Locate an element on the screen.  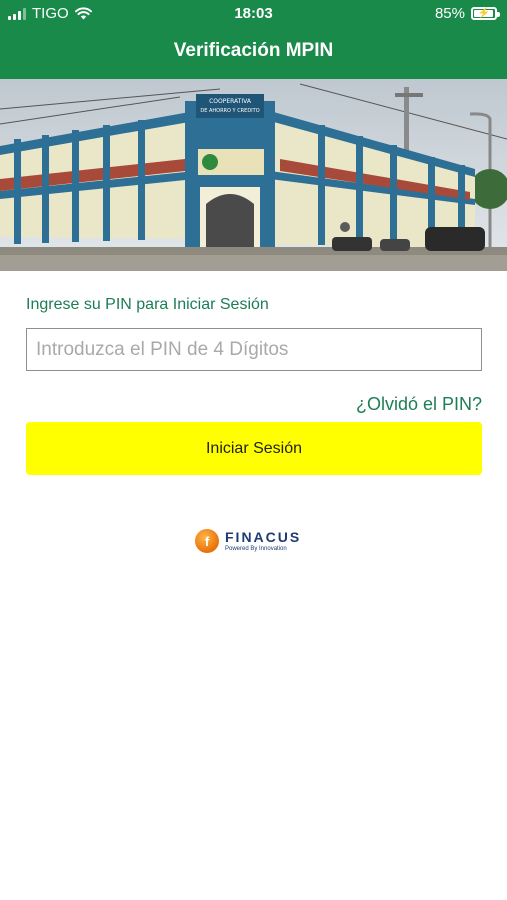
login-button: Iniciar Sesión is located at coordinates (254, 448).